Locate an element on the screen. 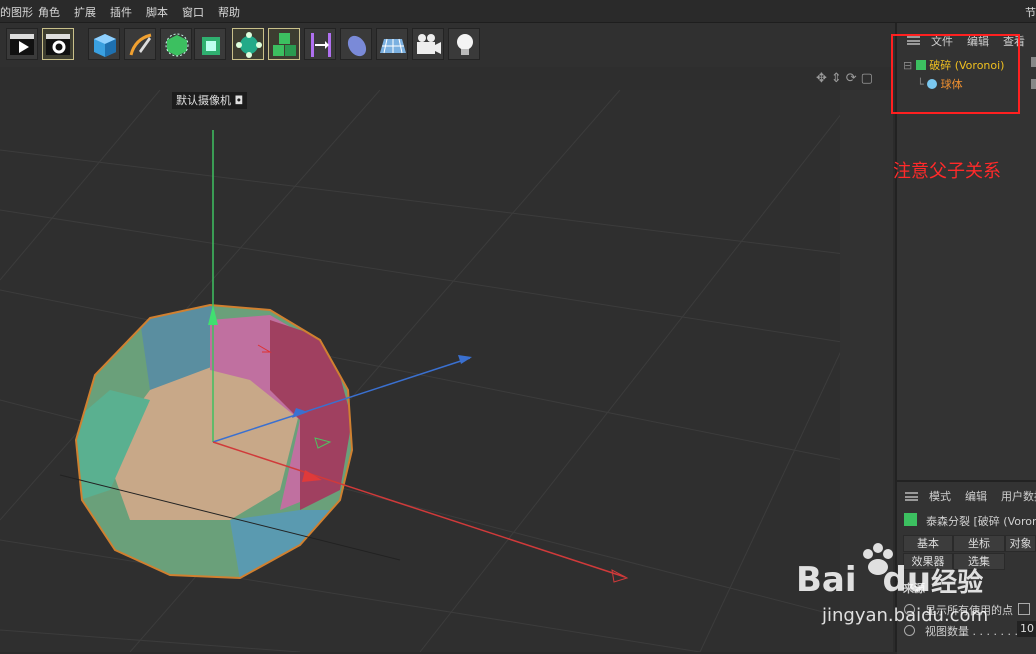 This screenshot has height=654, width=1036. menu-item-character: 角色 is located at coordinates (49, 12).